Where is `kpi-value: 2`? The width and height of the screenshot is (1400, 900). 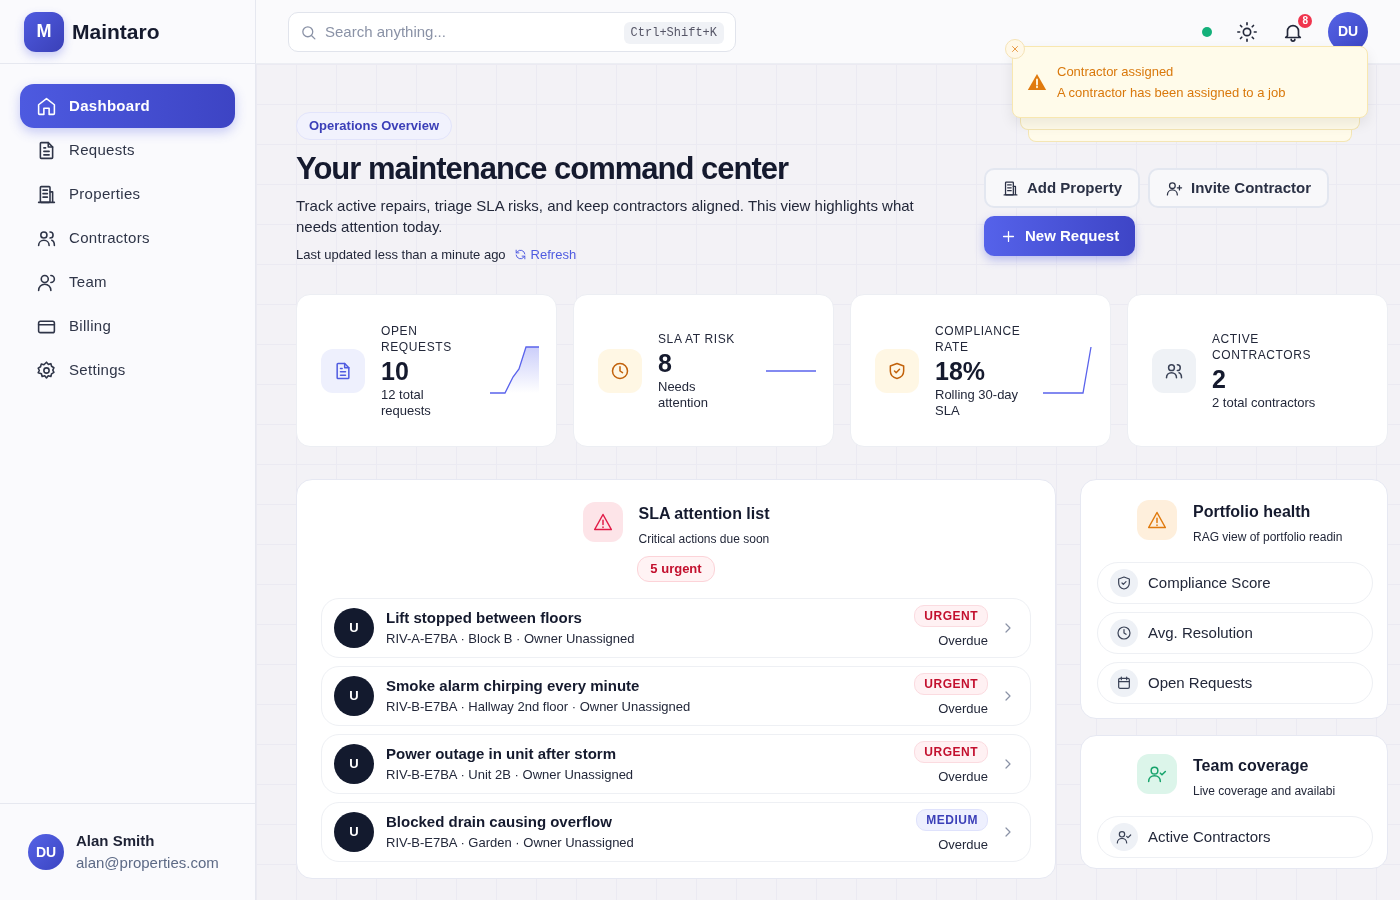 kpi-value: 2 is located at coordinates (1219, 379).